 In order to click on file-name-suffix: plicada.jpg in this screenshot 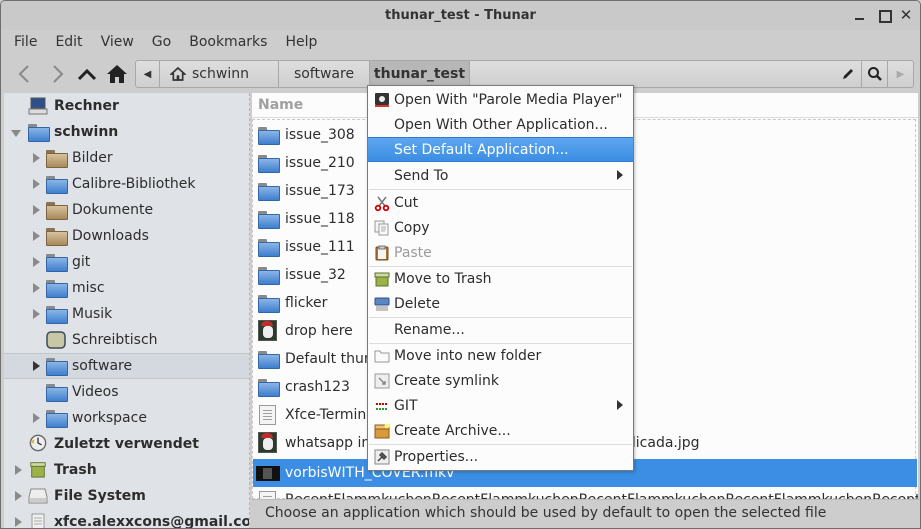, I will do `click(661, 443)`.